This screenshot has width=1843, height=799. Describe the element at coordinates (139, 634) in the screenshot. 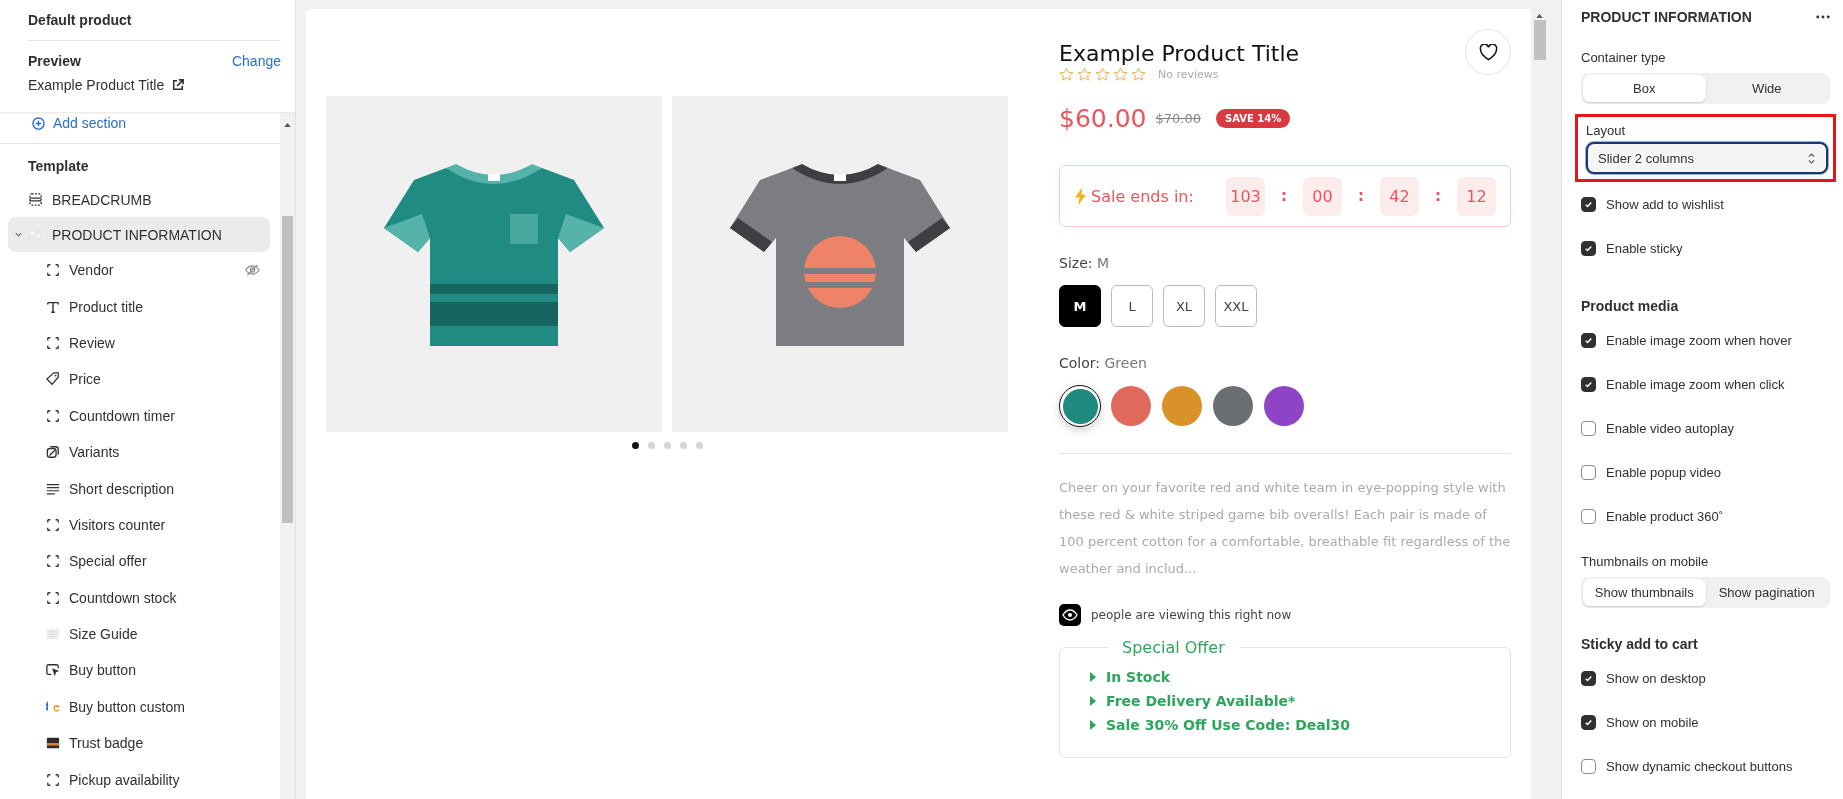

I see `block-item: Size Guide` at that location.